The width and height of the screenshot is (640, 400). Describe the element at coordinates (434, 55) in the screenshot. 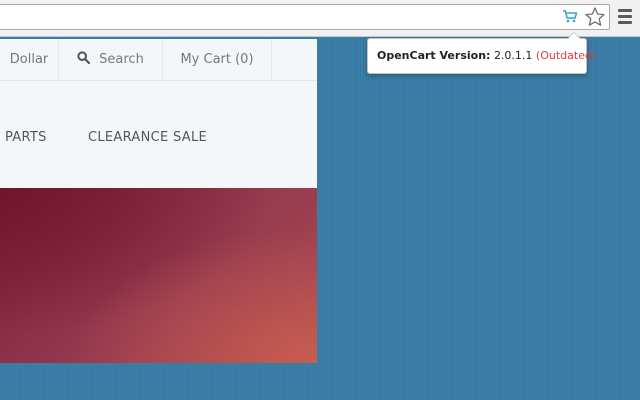

I see `version-label: OpenCart Version:` at that location.